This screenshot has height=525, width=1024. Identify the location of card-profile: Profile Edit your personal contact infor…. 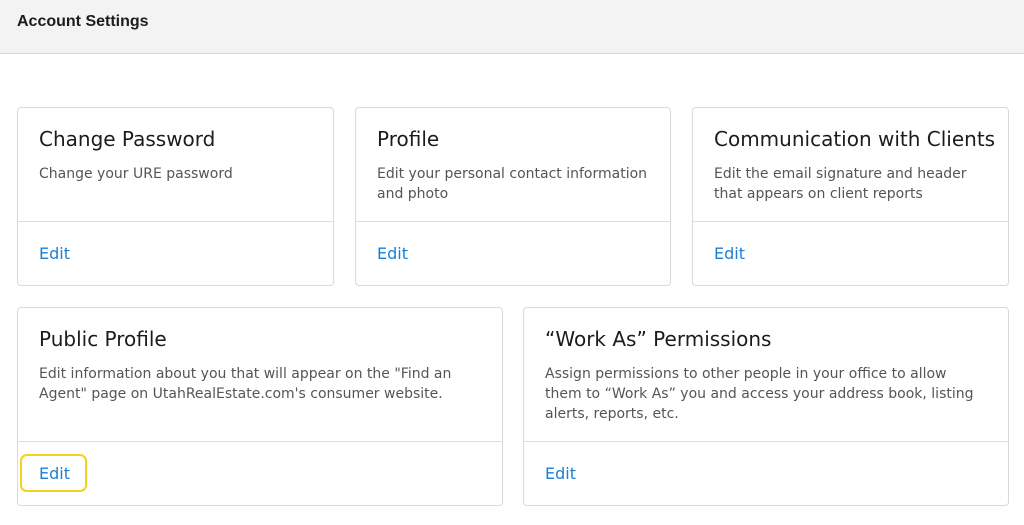
(513, 196).